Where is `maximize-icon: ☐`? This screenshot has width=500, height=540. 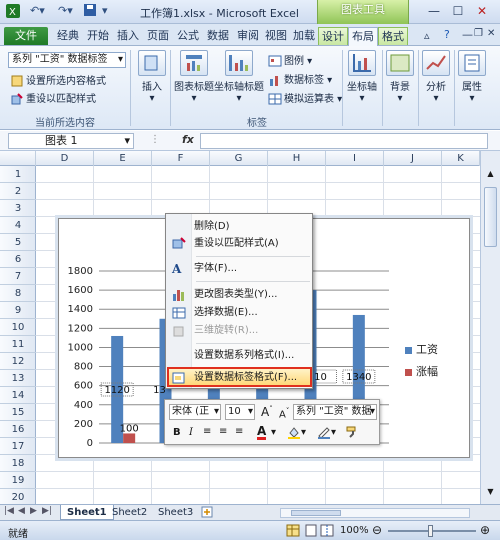
maximize-icon: ☐ is located at coordinates (458, 11).